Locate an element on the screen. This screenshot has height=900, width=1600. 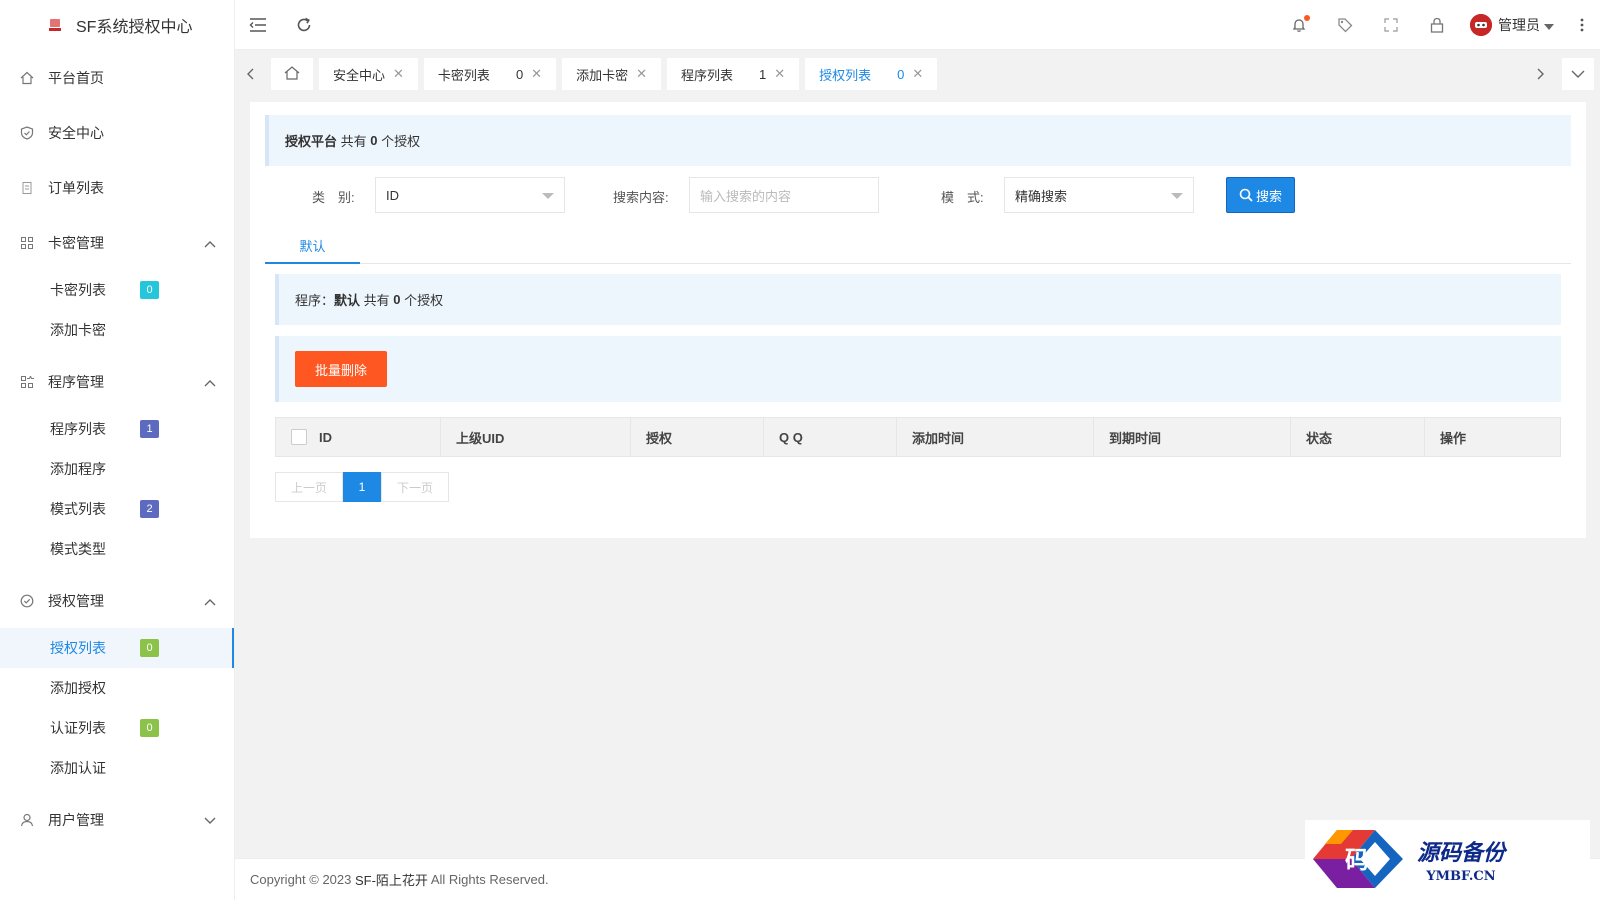
current-page: 1 is located at coordinates (362, 487).